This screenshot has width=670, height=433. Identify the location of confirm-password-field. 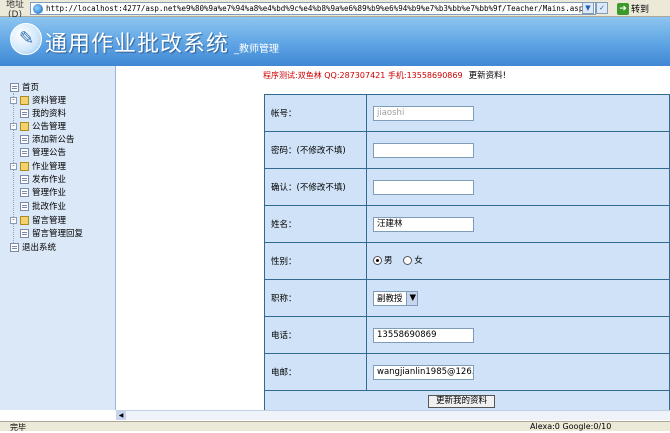
(423, 187).